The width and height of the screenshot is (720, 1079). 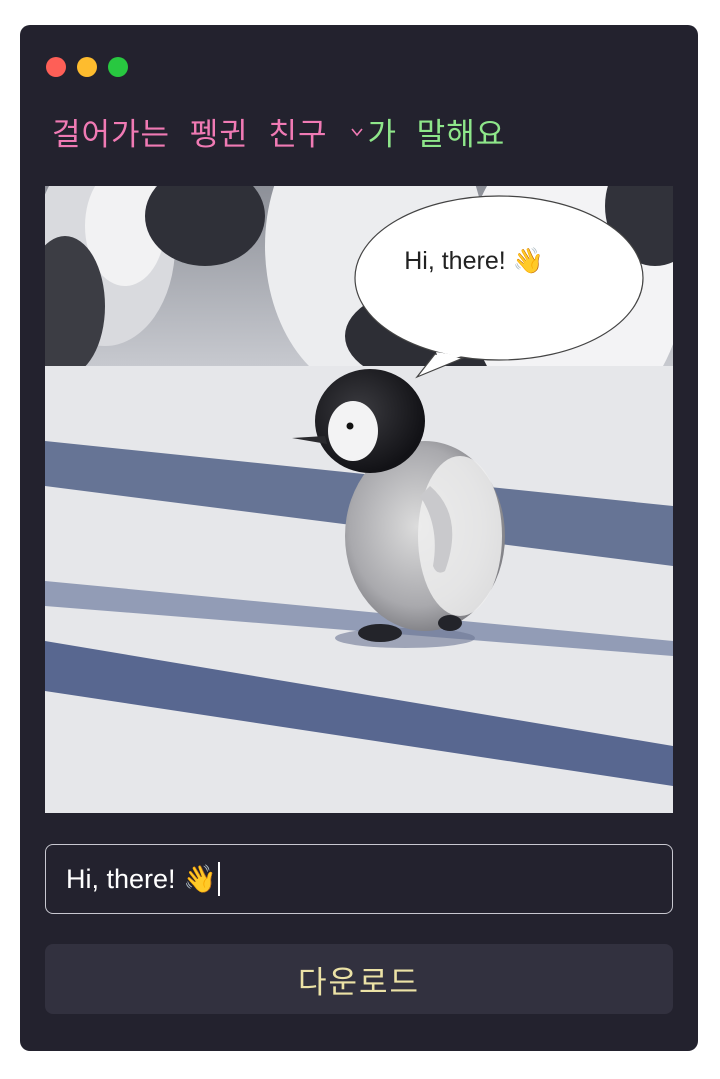 What do you see at coordinates (118, 67) in the screenshot?
I see `maximize-window-button` at bounding box center [118, 67].